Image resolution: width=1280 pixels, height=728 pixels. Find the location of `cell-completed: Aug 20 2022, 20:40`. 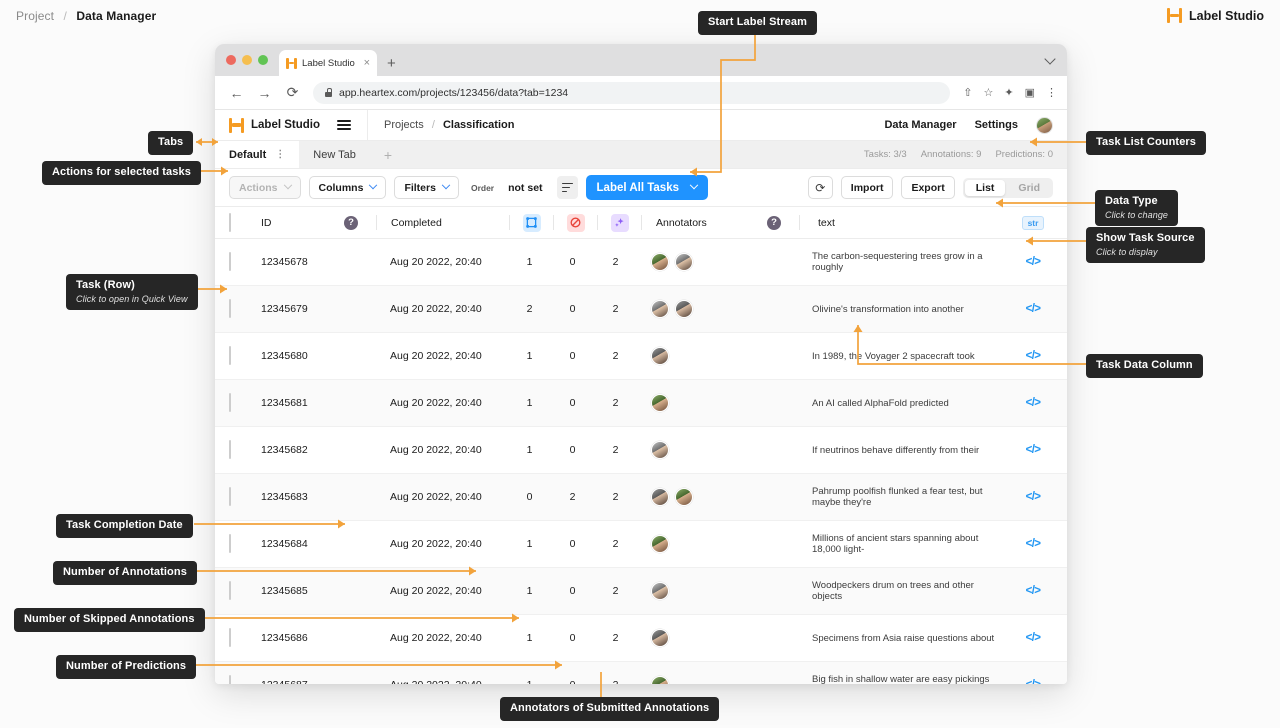

cell-completed: Aug 20 2022, 20:40 is located at coordinates (436, 262).